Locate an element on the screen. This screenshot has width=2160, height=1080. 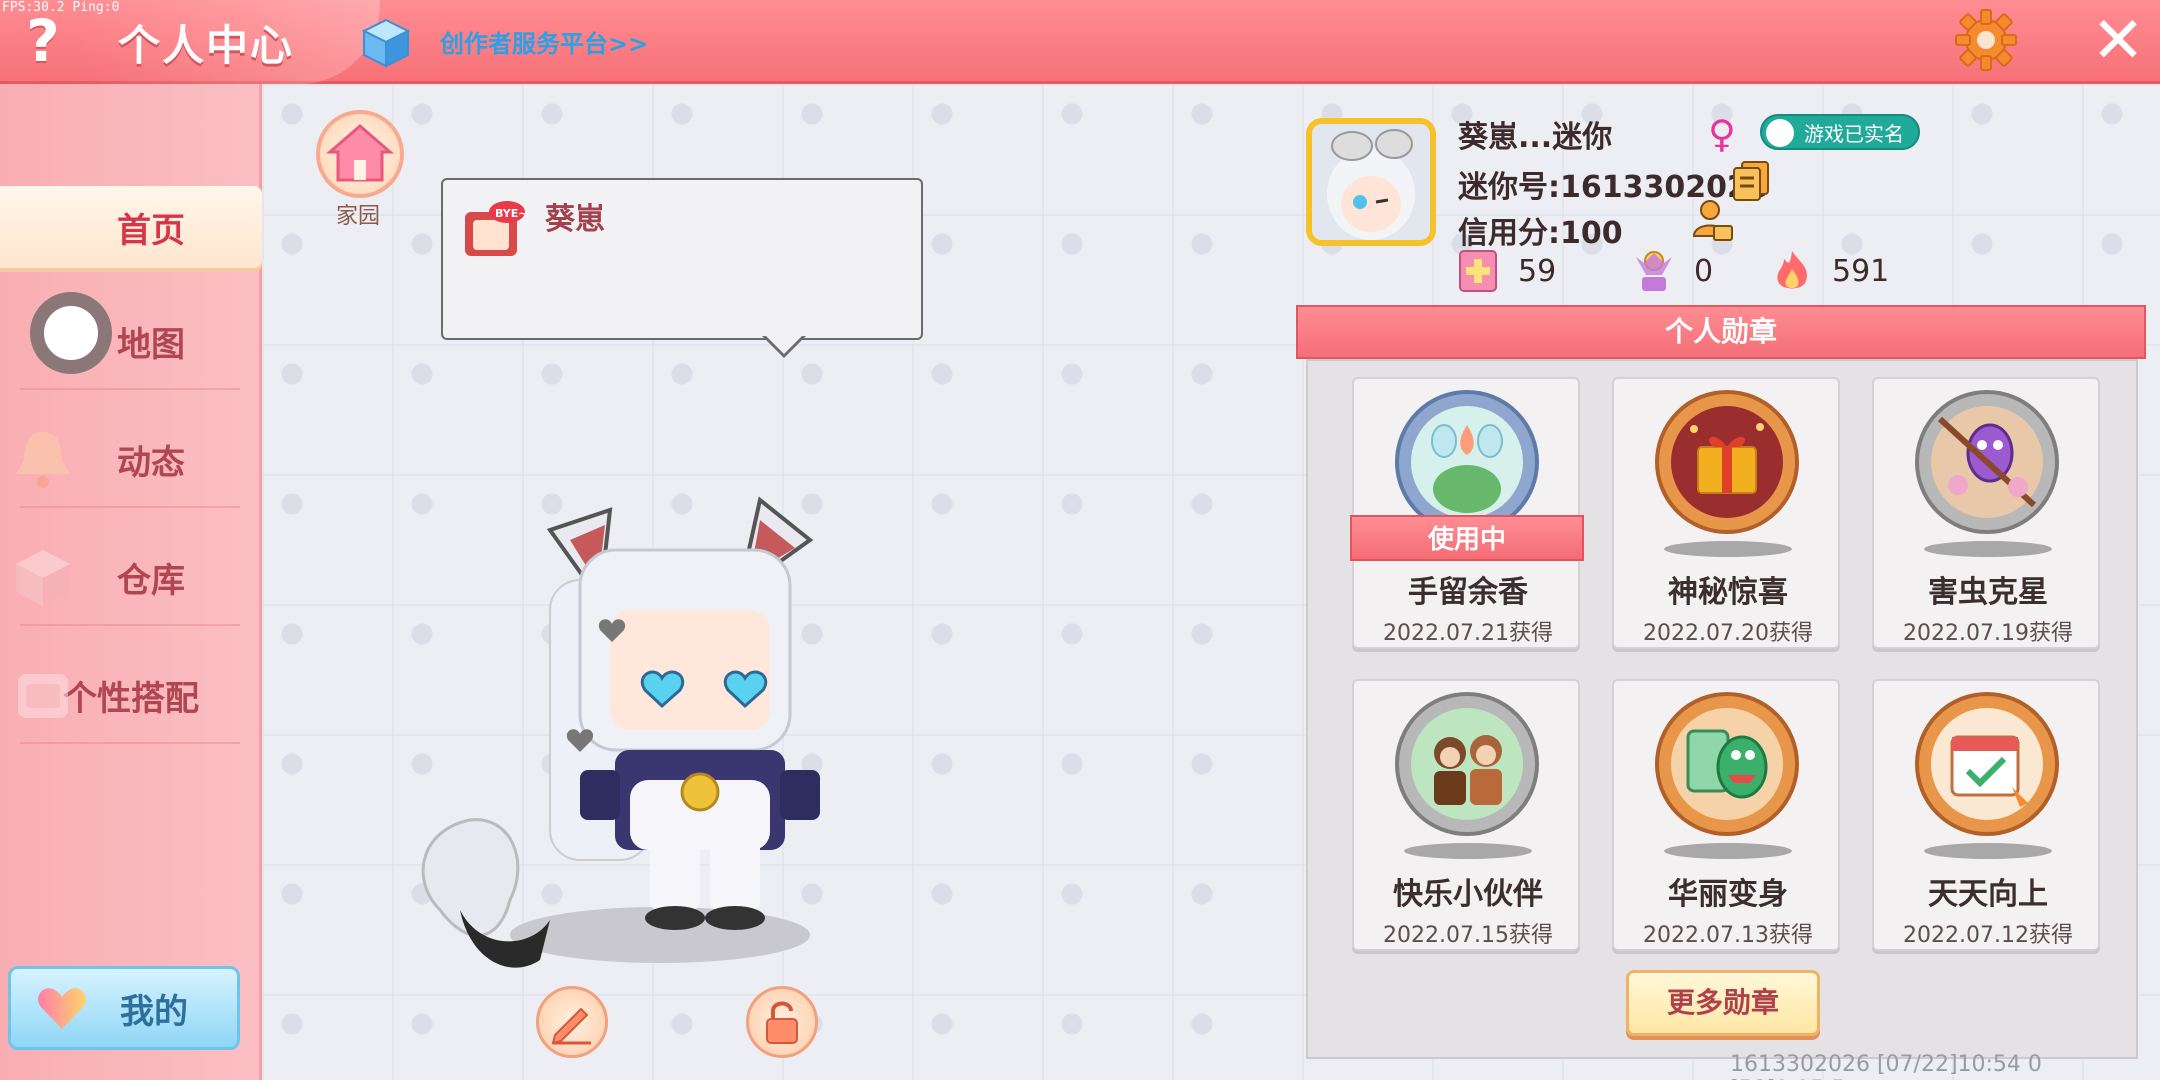
badge-in-use-label: 使用中 is located at coordinates (1467, 538).